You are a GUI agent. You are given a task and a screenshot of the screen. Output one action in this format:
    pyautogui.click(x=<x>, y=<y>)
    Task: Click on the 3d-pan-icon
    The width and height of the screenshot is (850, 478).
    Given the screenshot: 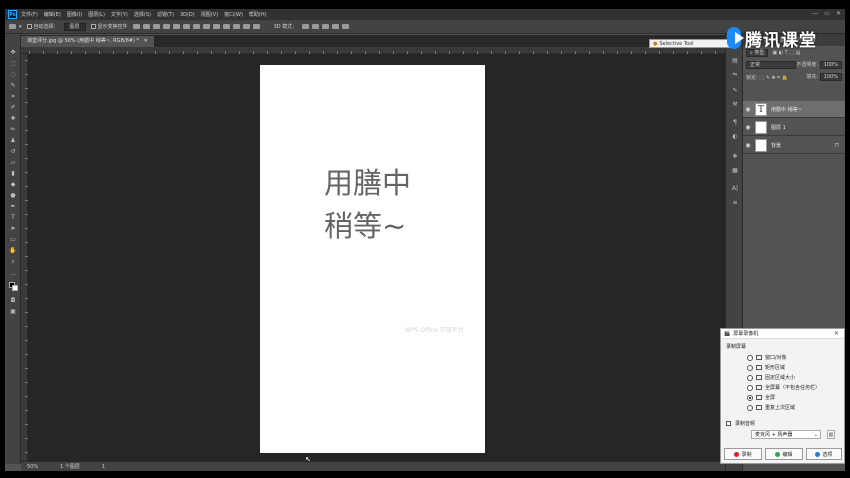 What is the action you would take?
    pyautogui.click(x=326, y=26)
    